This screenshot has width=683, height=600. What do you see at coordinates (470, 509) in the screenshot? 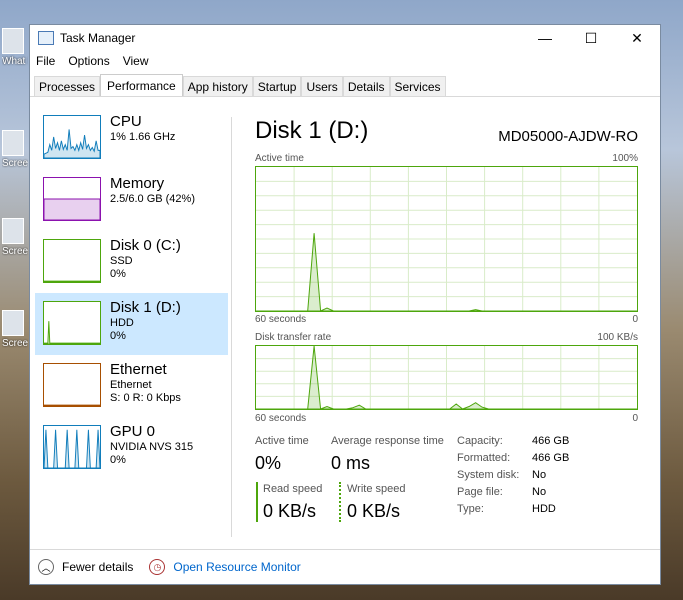
I see `property-key: Type:` at bounding box center [470, 509].